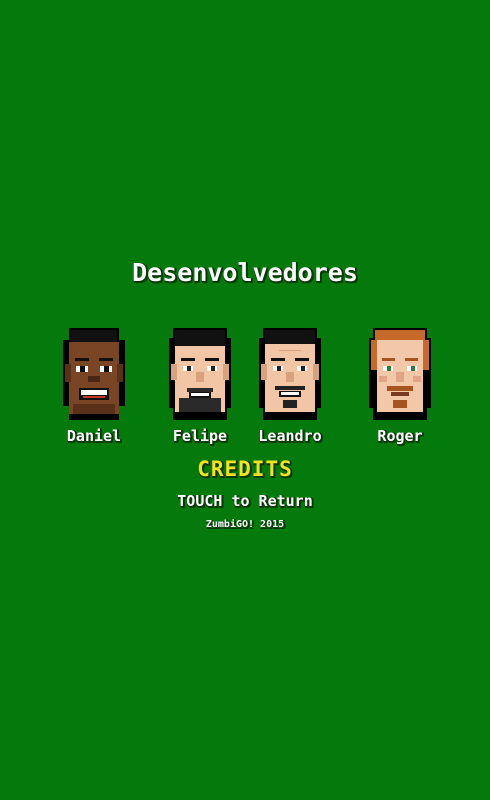 The width and height of the screenshot is (490, 800). What do you see at coordinates (94, 374) in the screenshot?
I see `avatar-daniel` at bounding box center [94, 374].